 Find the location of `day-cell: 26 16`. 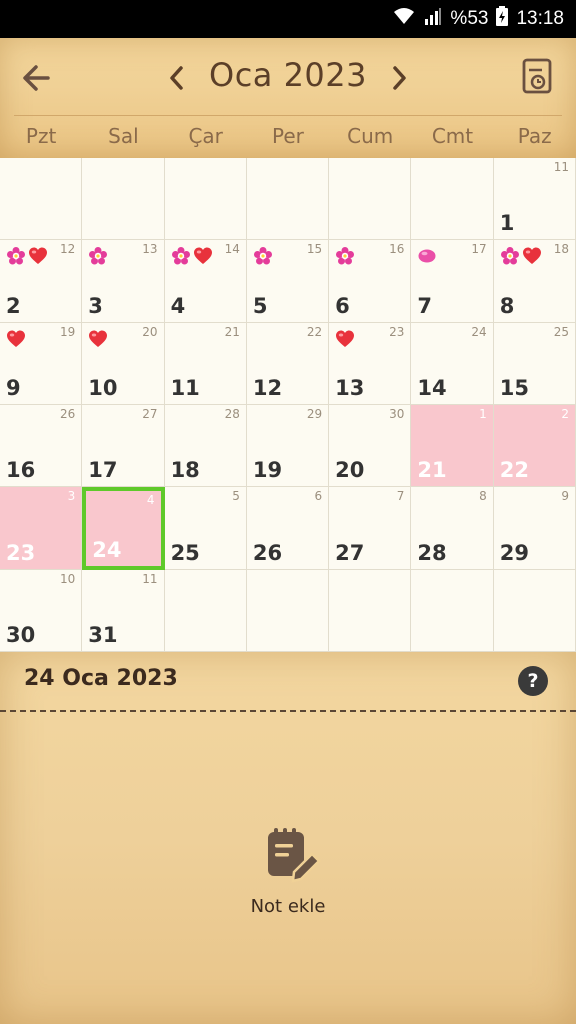

day-cell: 26 16 is located at coordinates (41, 446).